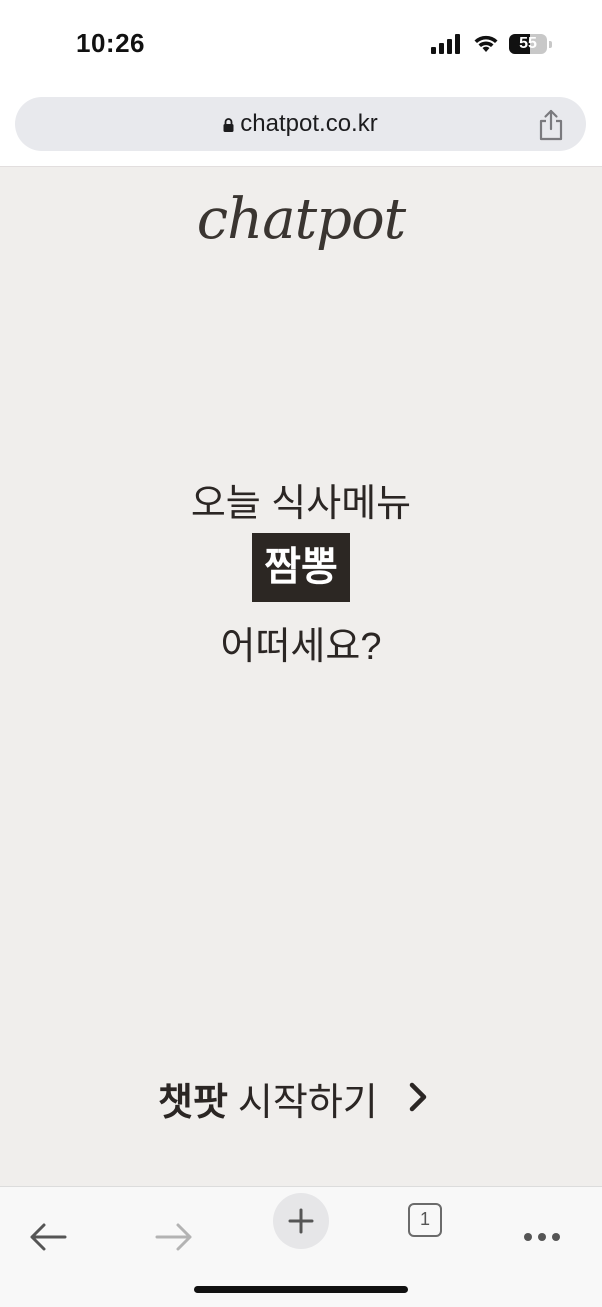  I want to click on address-bar-area: chatpot.co.kr, so click(301, 128).